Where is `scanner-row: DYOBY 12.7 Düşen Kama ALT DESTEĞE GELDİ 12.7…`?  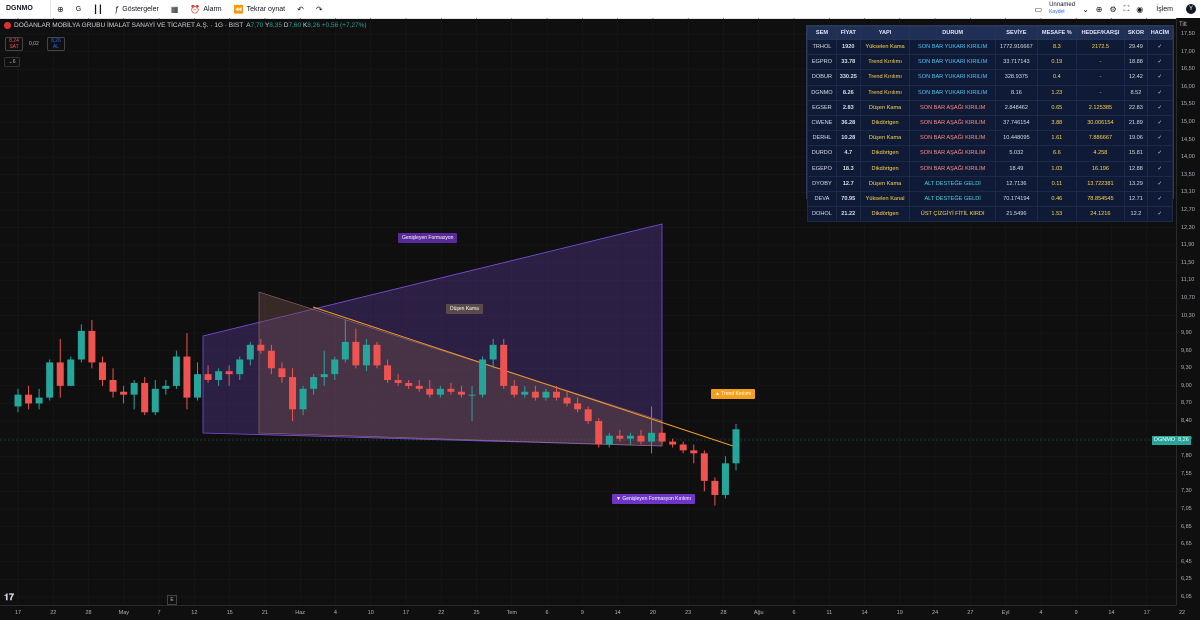
scanner-row: DYOBY 12.7 Düşen Kama ALT DESTEĞE GELDİ 12.7… is located at coordinates (990, 183).